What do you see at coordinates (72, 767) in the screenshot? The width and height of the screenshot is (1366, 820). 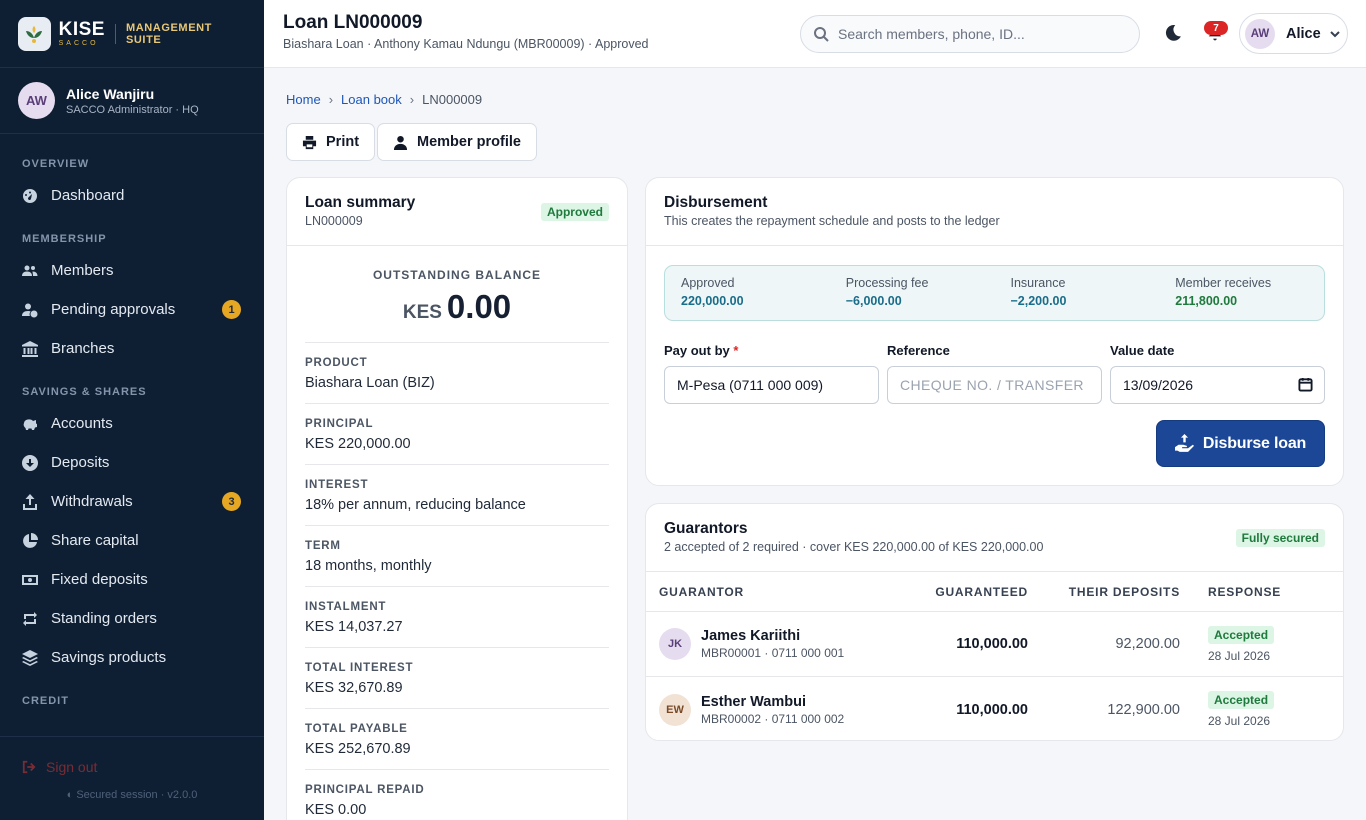 I see `sign-out-label: Sign out` at bounding box center [72, 767].